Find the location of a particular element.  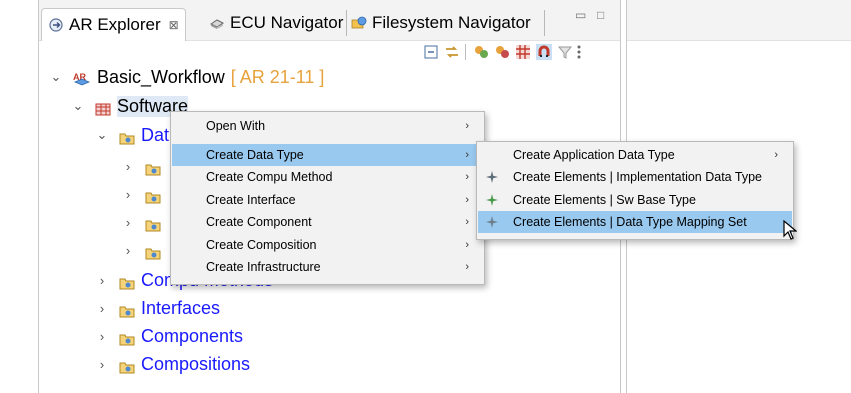

menu-item-label: Create Compu Method is located at coordinates (269, 177).